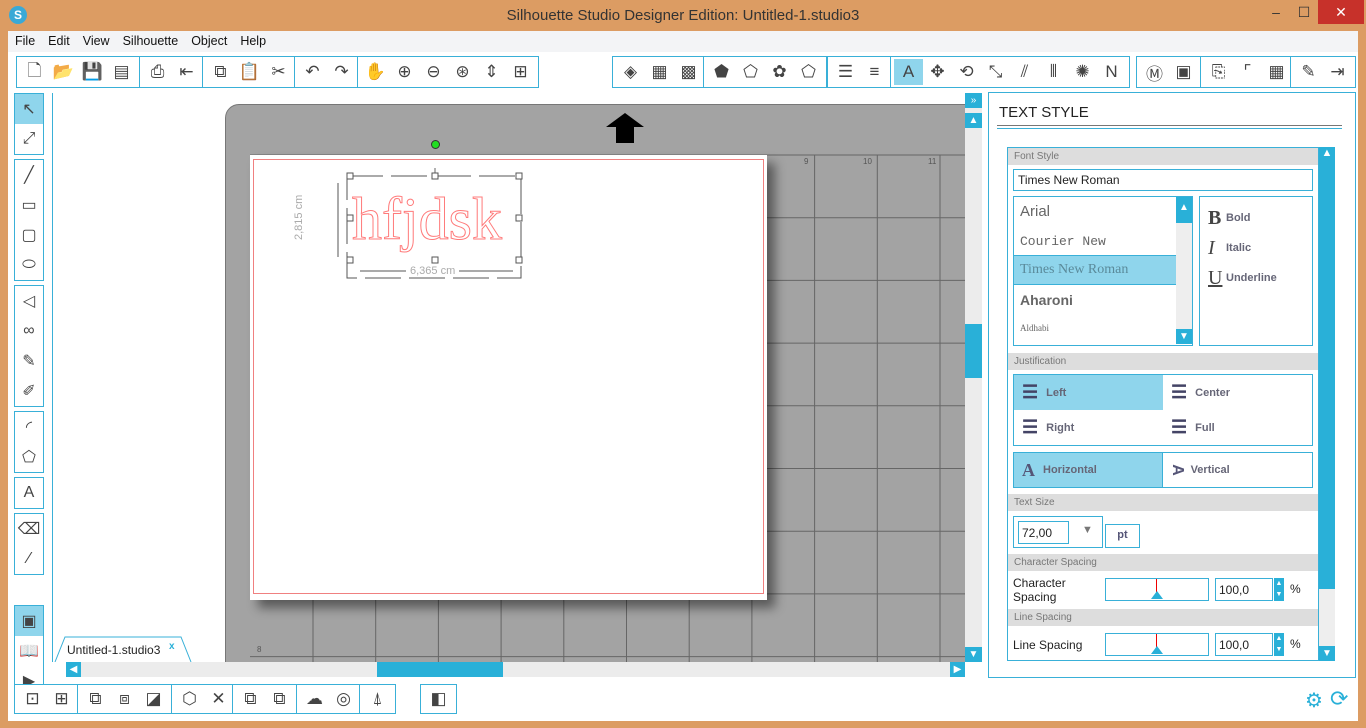  Describe the element at coordinates (341, 72) in the screenshot. I see `redo-button: ↷` at that location.